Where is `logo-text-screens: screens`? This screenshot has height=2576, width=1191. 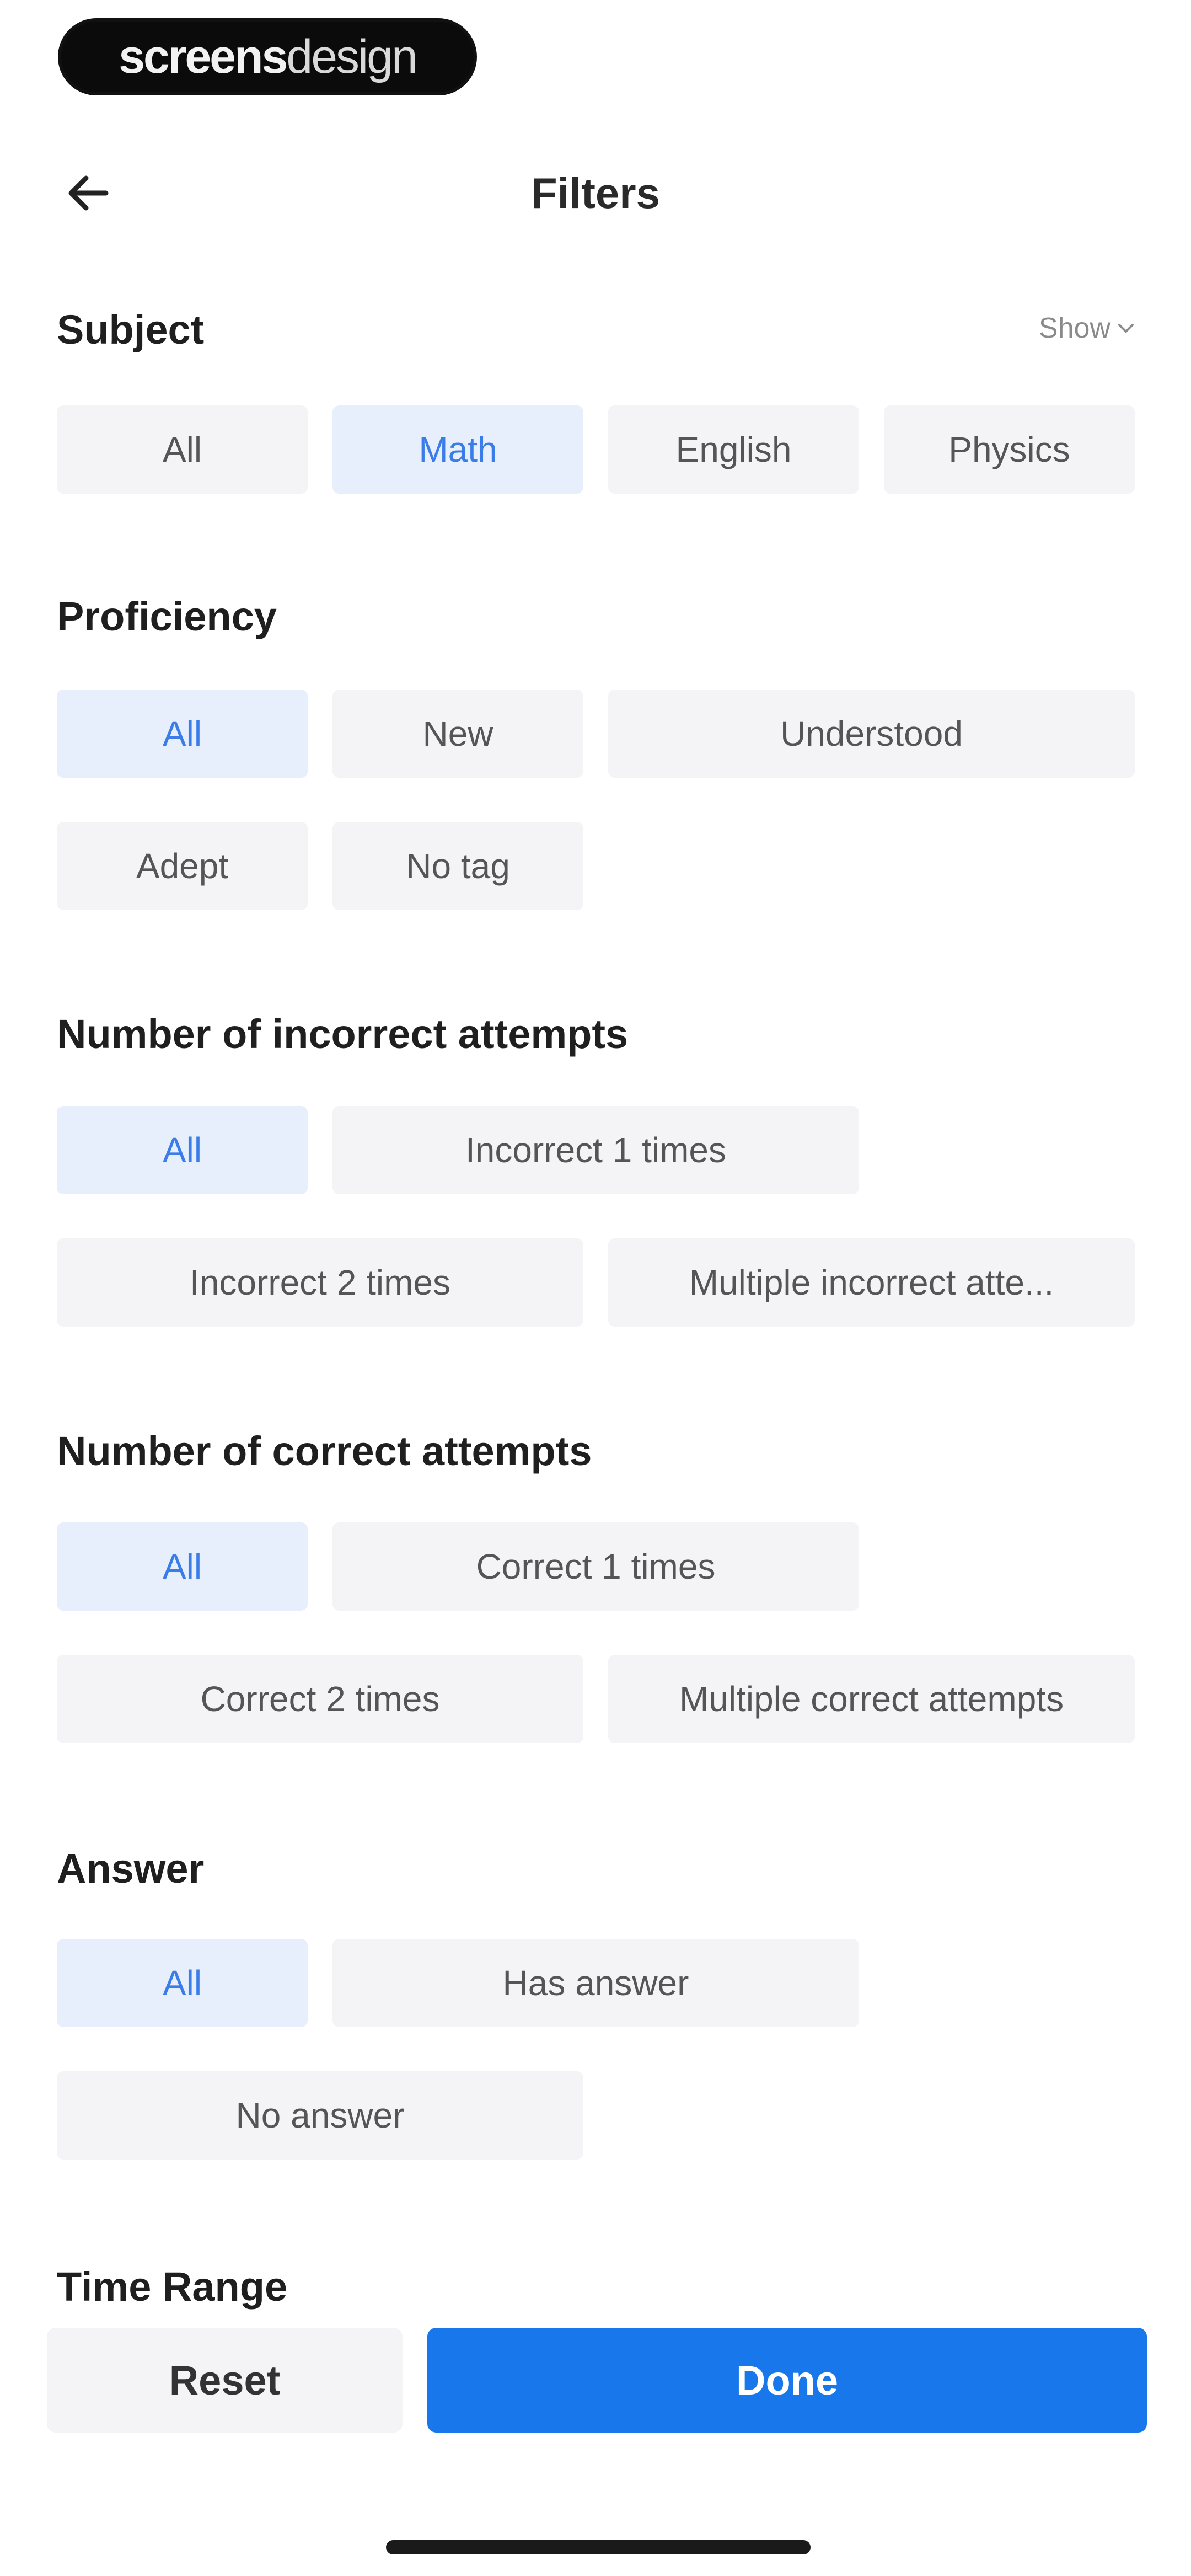 logo-text-screens: screens is located at coordinates (203, 56).